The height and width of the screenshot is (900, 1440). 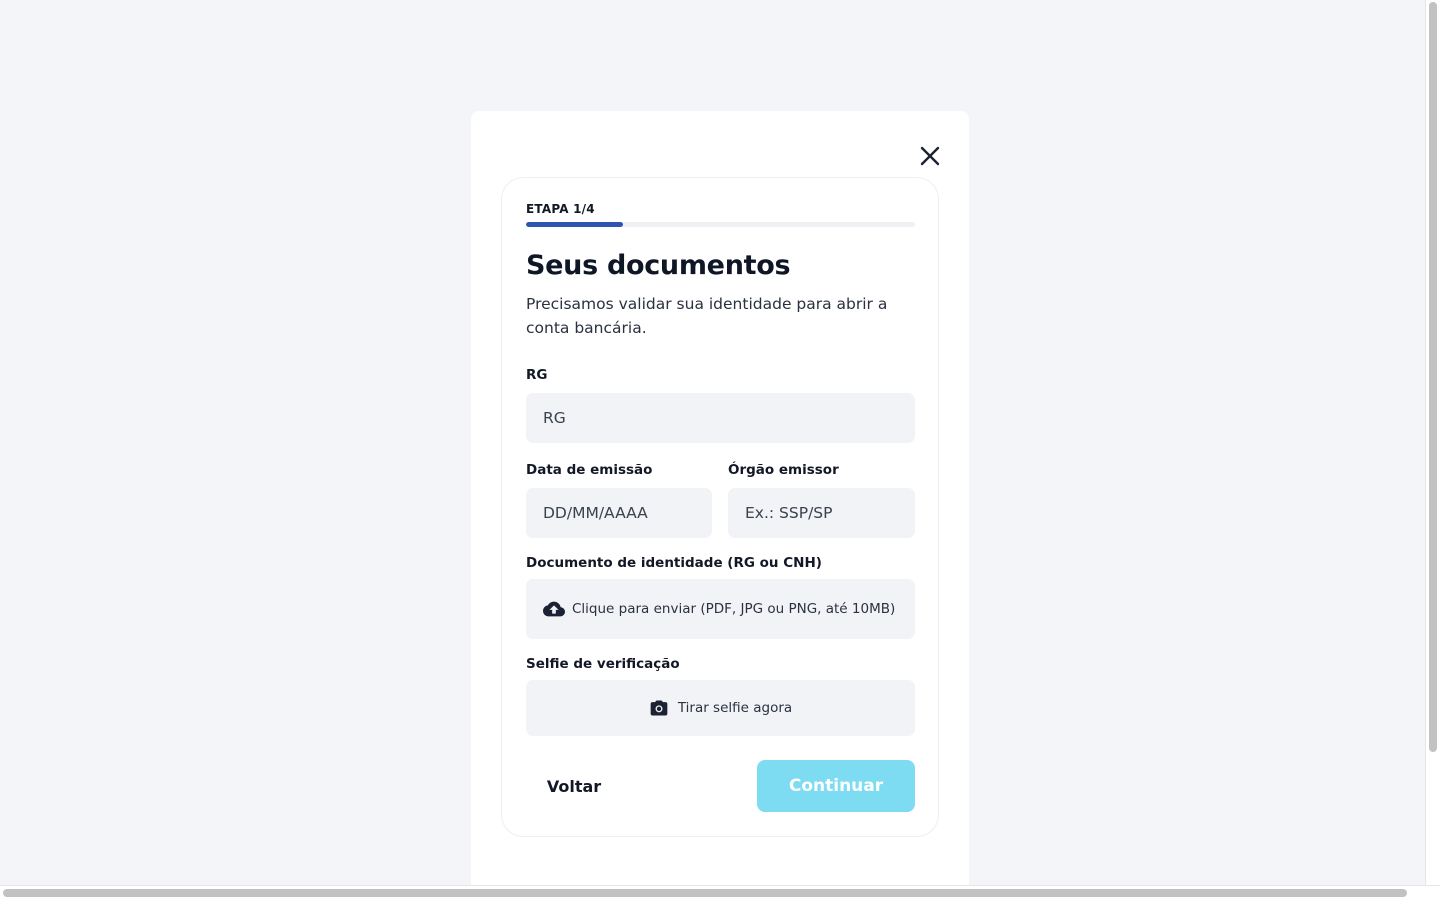 I want to click on step-label: ETAPA 1/4, so click(x=560, y=209).